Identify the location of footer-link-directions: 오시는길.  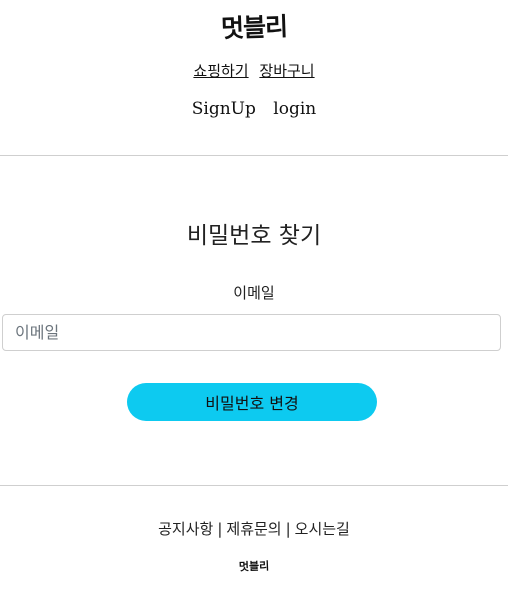
(322, 529).